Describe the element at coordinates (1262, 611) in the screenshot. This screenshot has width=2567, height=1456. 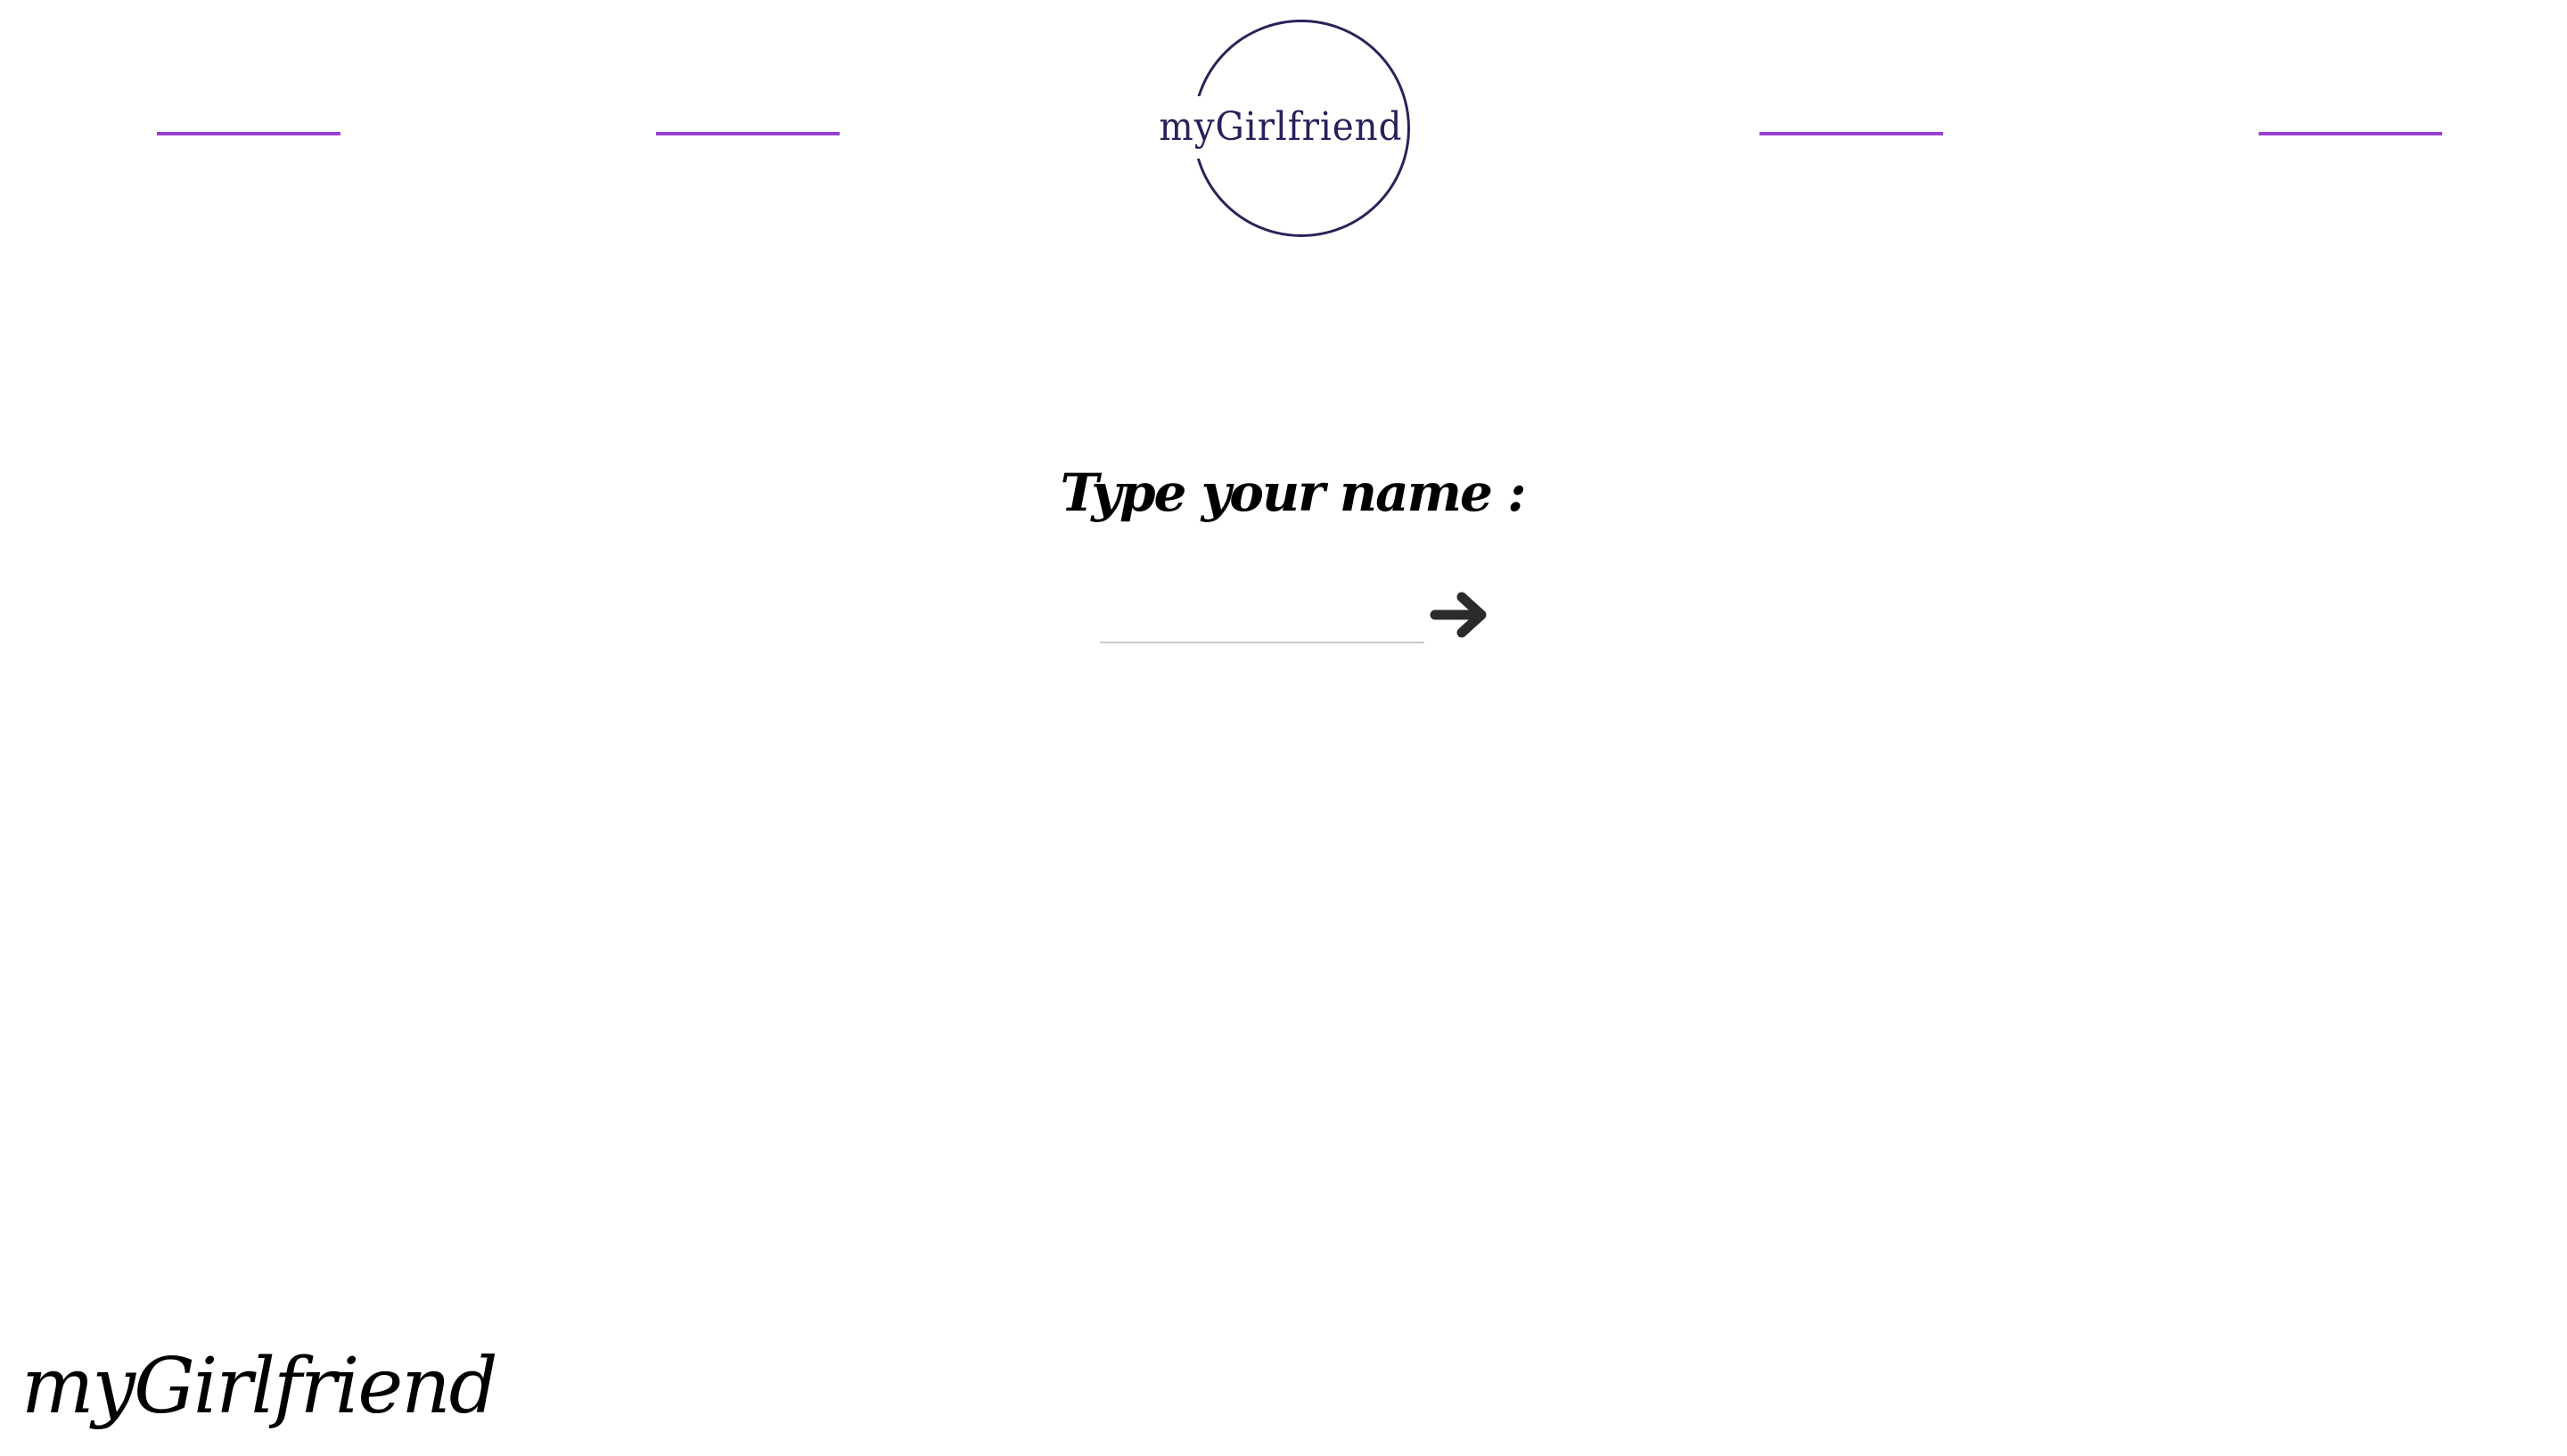
I see `name-input` at that location.